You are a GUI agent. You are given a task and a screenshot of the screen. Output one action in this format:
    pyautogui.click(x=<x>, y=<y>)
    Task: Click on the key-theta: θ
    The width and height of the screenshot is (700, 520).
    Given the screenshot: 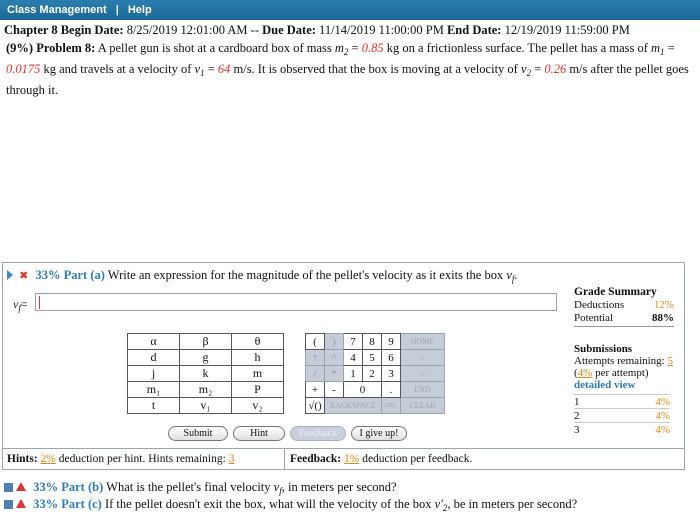 What is the action you would take?
    pyautogui.click(x=257, y=341)
    